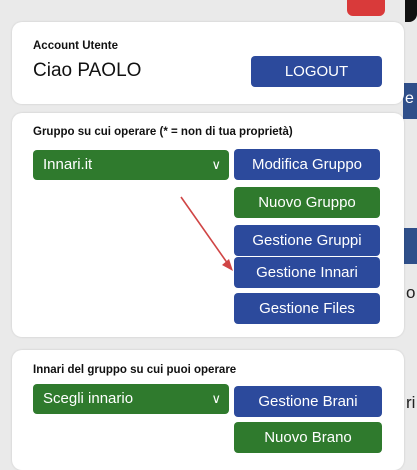 The width and height of the screenshot is (417, 470). What do you see at coordinates (307, 240) in the screenshot?
I see `manage-groups-button: Gestione Gruppi` at bounding box center [307, 240].